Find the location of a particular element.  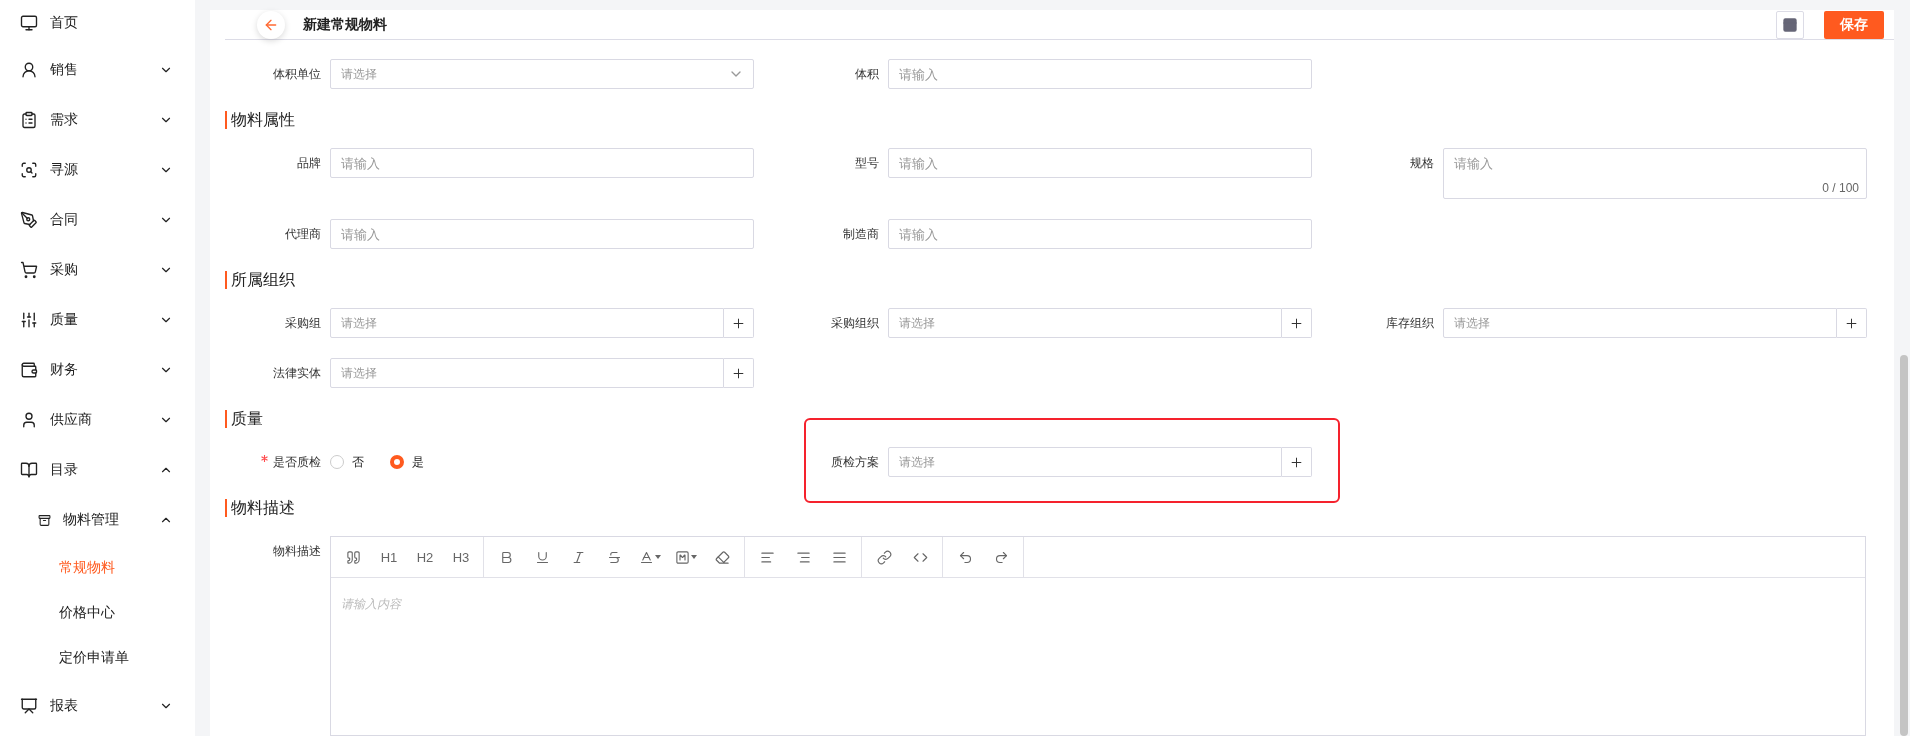

field-label: 体积 is located at coordinates (867, 74).